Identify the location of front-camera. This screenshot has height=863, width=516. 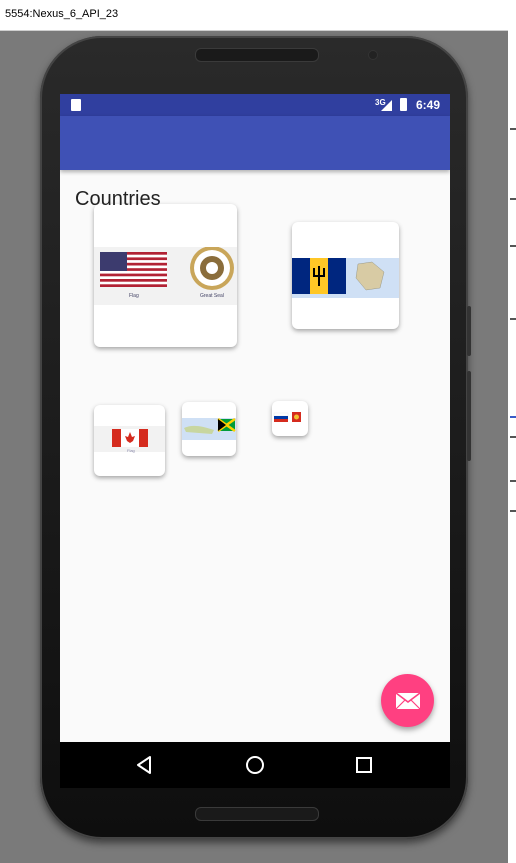
(373, 55).